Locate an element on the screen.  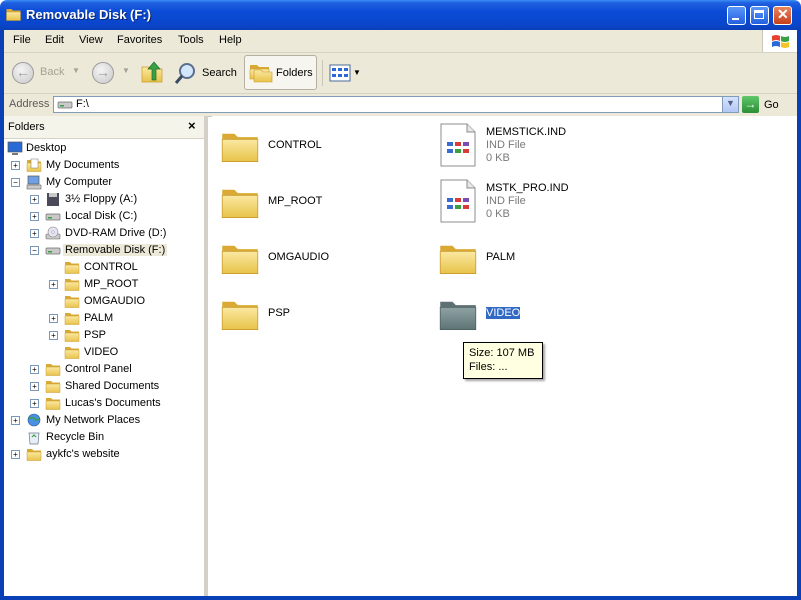
back-label: Back is located at coordinates (52, 72).